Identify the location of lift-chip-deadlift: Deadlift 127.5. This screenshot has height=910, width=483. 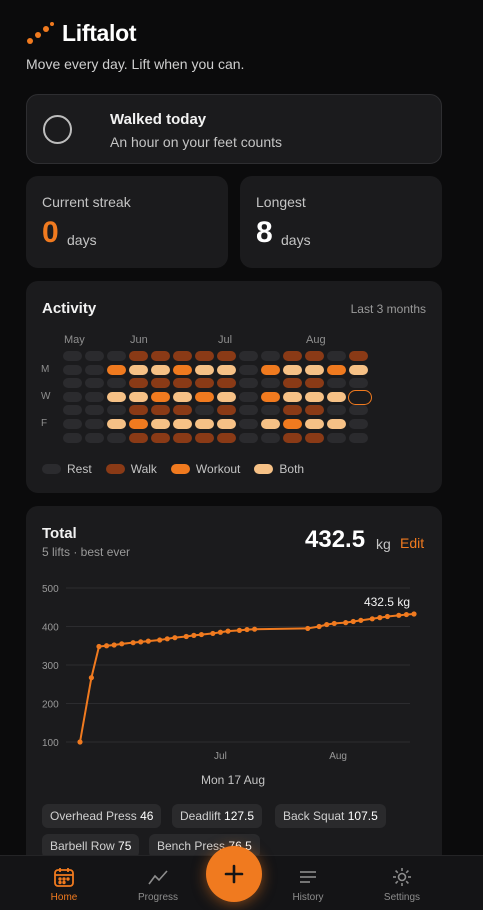
(217, 816).